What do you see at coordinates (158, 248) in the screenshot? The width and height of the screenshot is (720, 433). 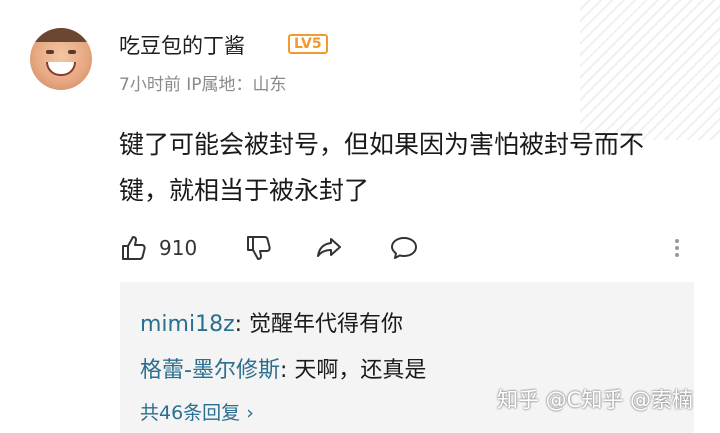 I see `like-button: 910` at bounding box center [158, 248].